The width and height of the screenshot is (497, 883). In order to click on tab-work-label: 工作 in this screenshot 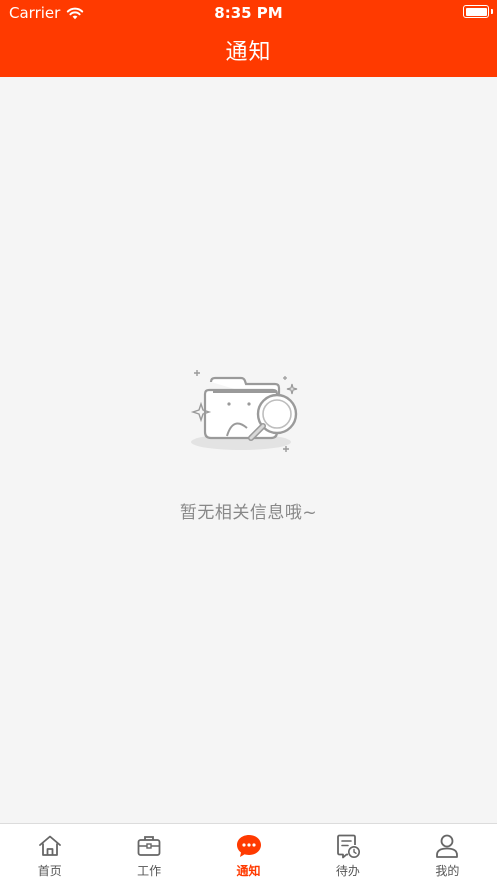, I will do `click(149, 871)`.